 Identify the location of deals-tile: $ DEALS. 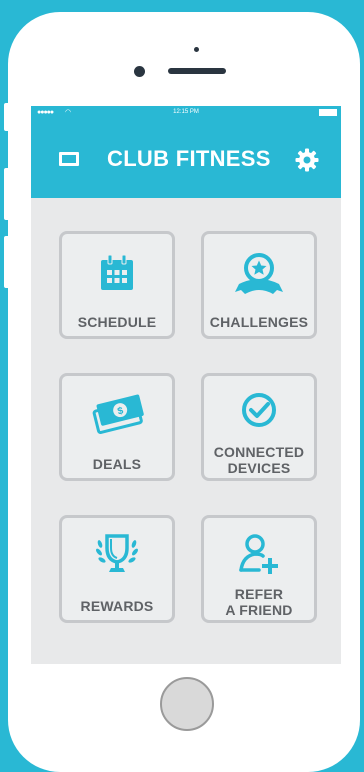
(117, 427).